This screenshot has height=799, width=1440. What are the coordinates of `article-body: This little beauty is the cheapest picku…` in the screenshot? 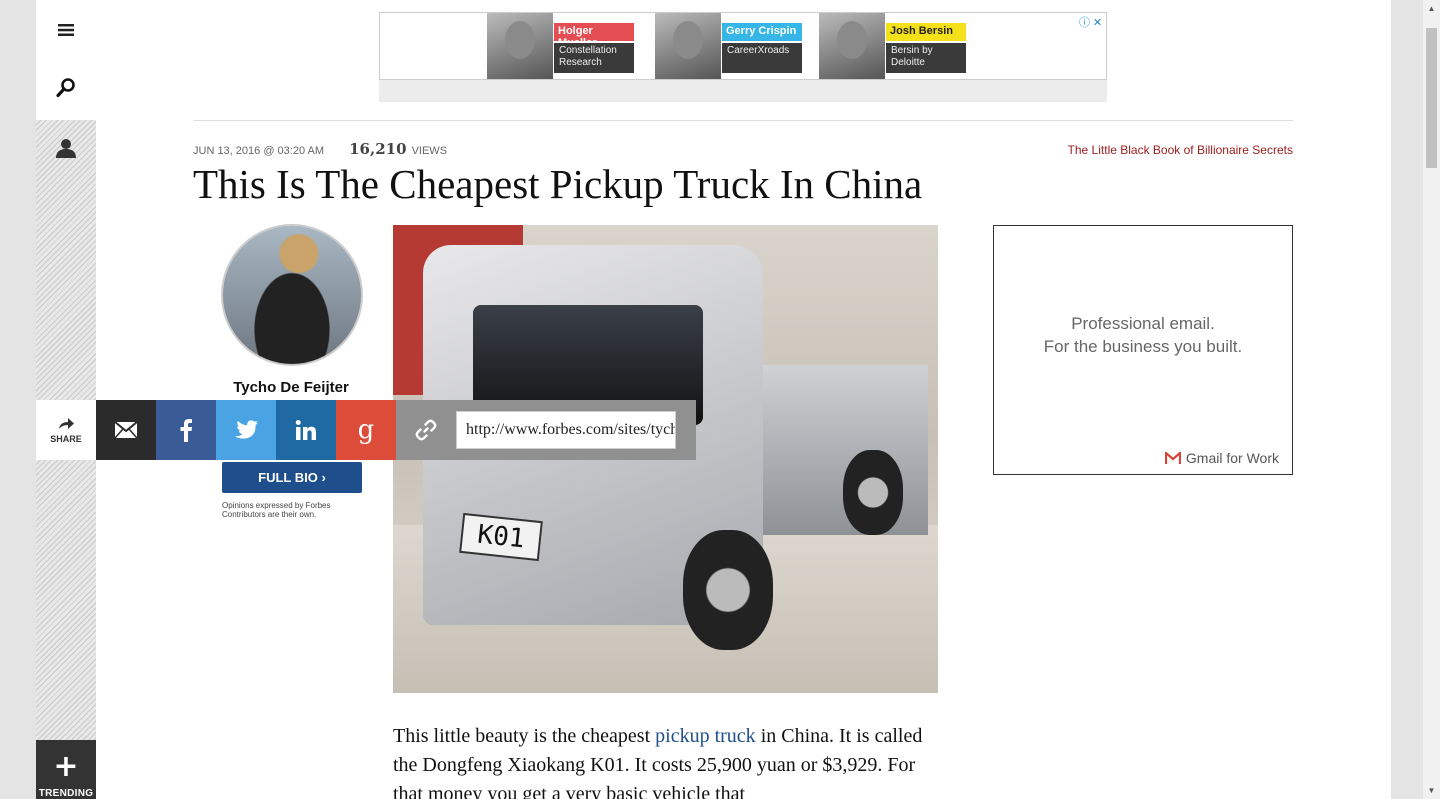 It's located at (665, 760).